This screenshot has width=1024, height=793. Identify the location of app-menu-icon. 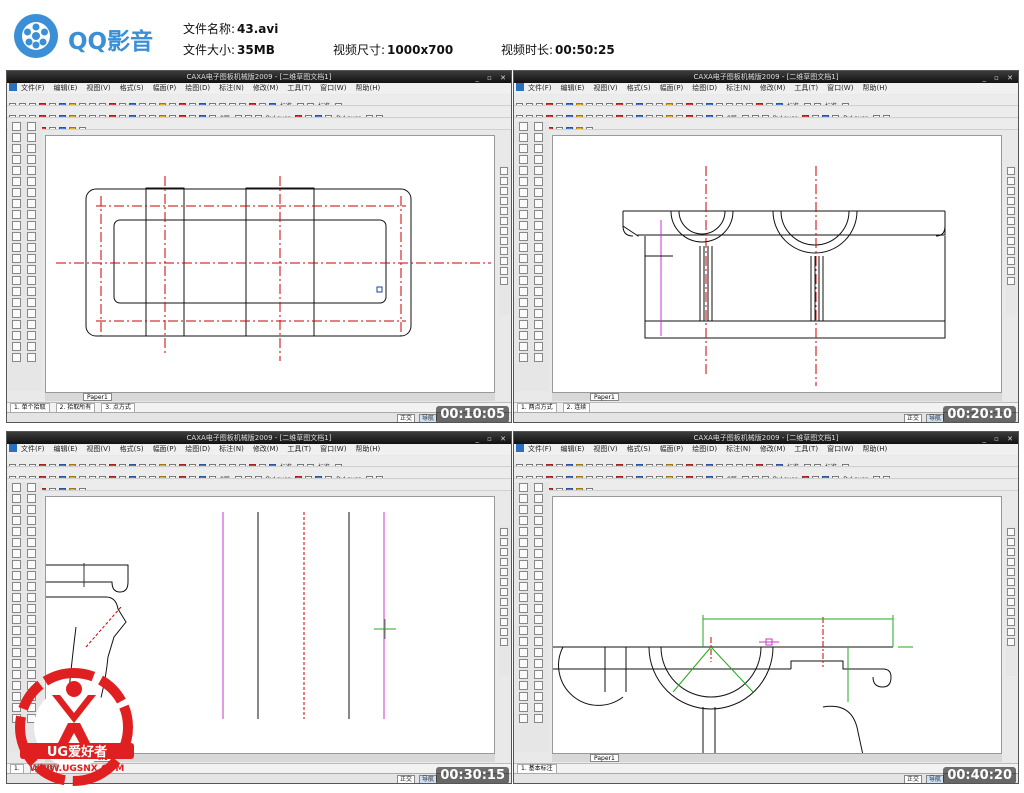
(13, 87).